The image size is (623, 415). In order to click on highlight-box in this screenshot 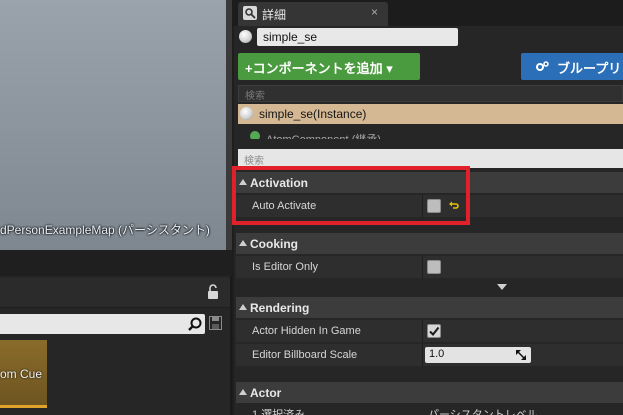, I will do `click(351, 195)`.